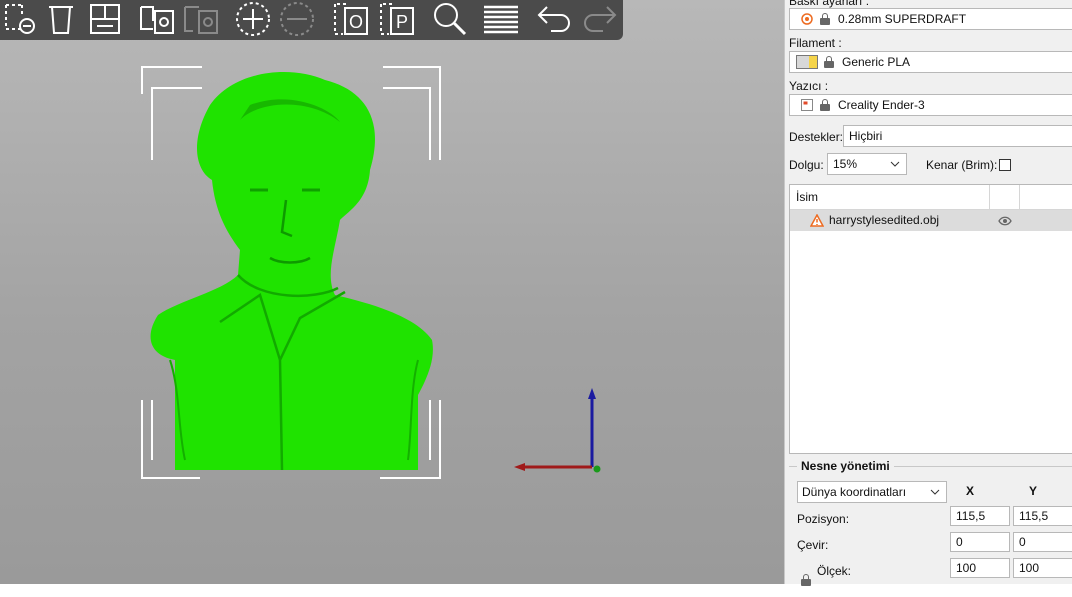  Describe the element at coordinates (1042, 568) in the screenshot. I see `scale-y-input: 100` at that location.